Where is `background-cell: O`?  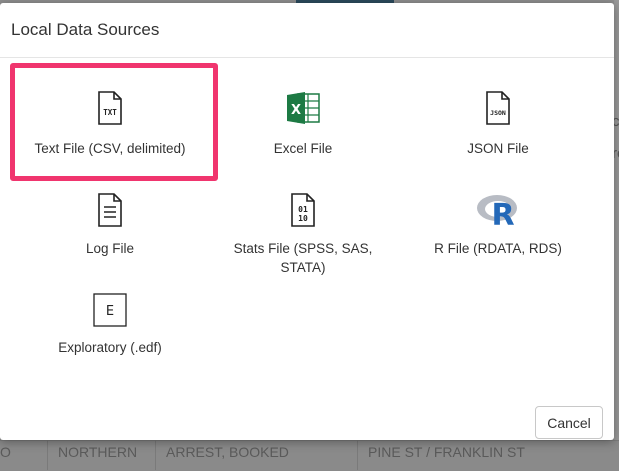 background-cell: O is located at coordinates (5, 452).